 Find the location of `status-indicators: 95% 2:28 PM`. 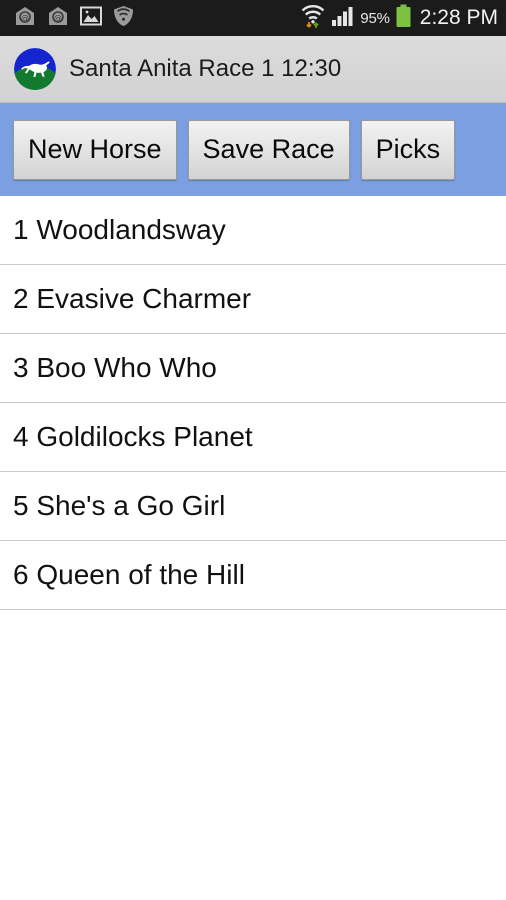

status-indicators: 95% 2:28 PM is located at coordinates (399, 18).